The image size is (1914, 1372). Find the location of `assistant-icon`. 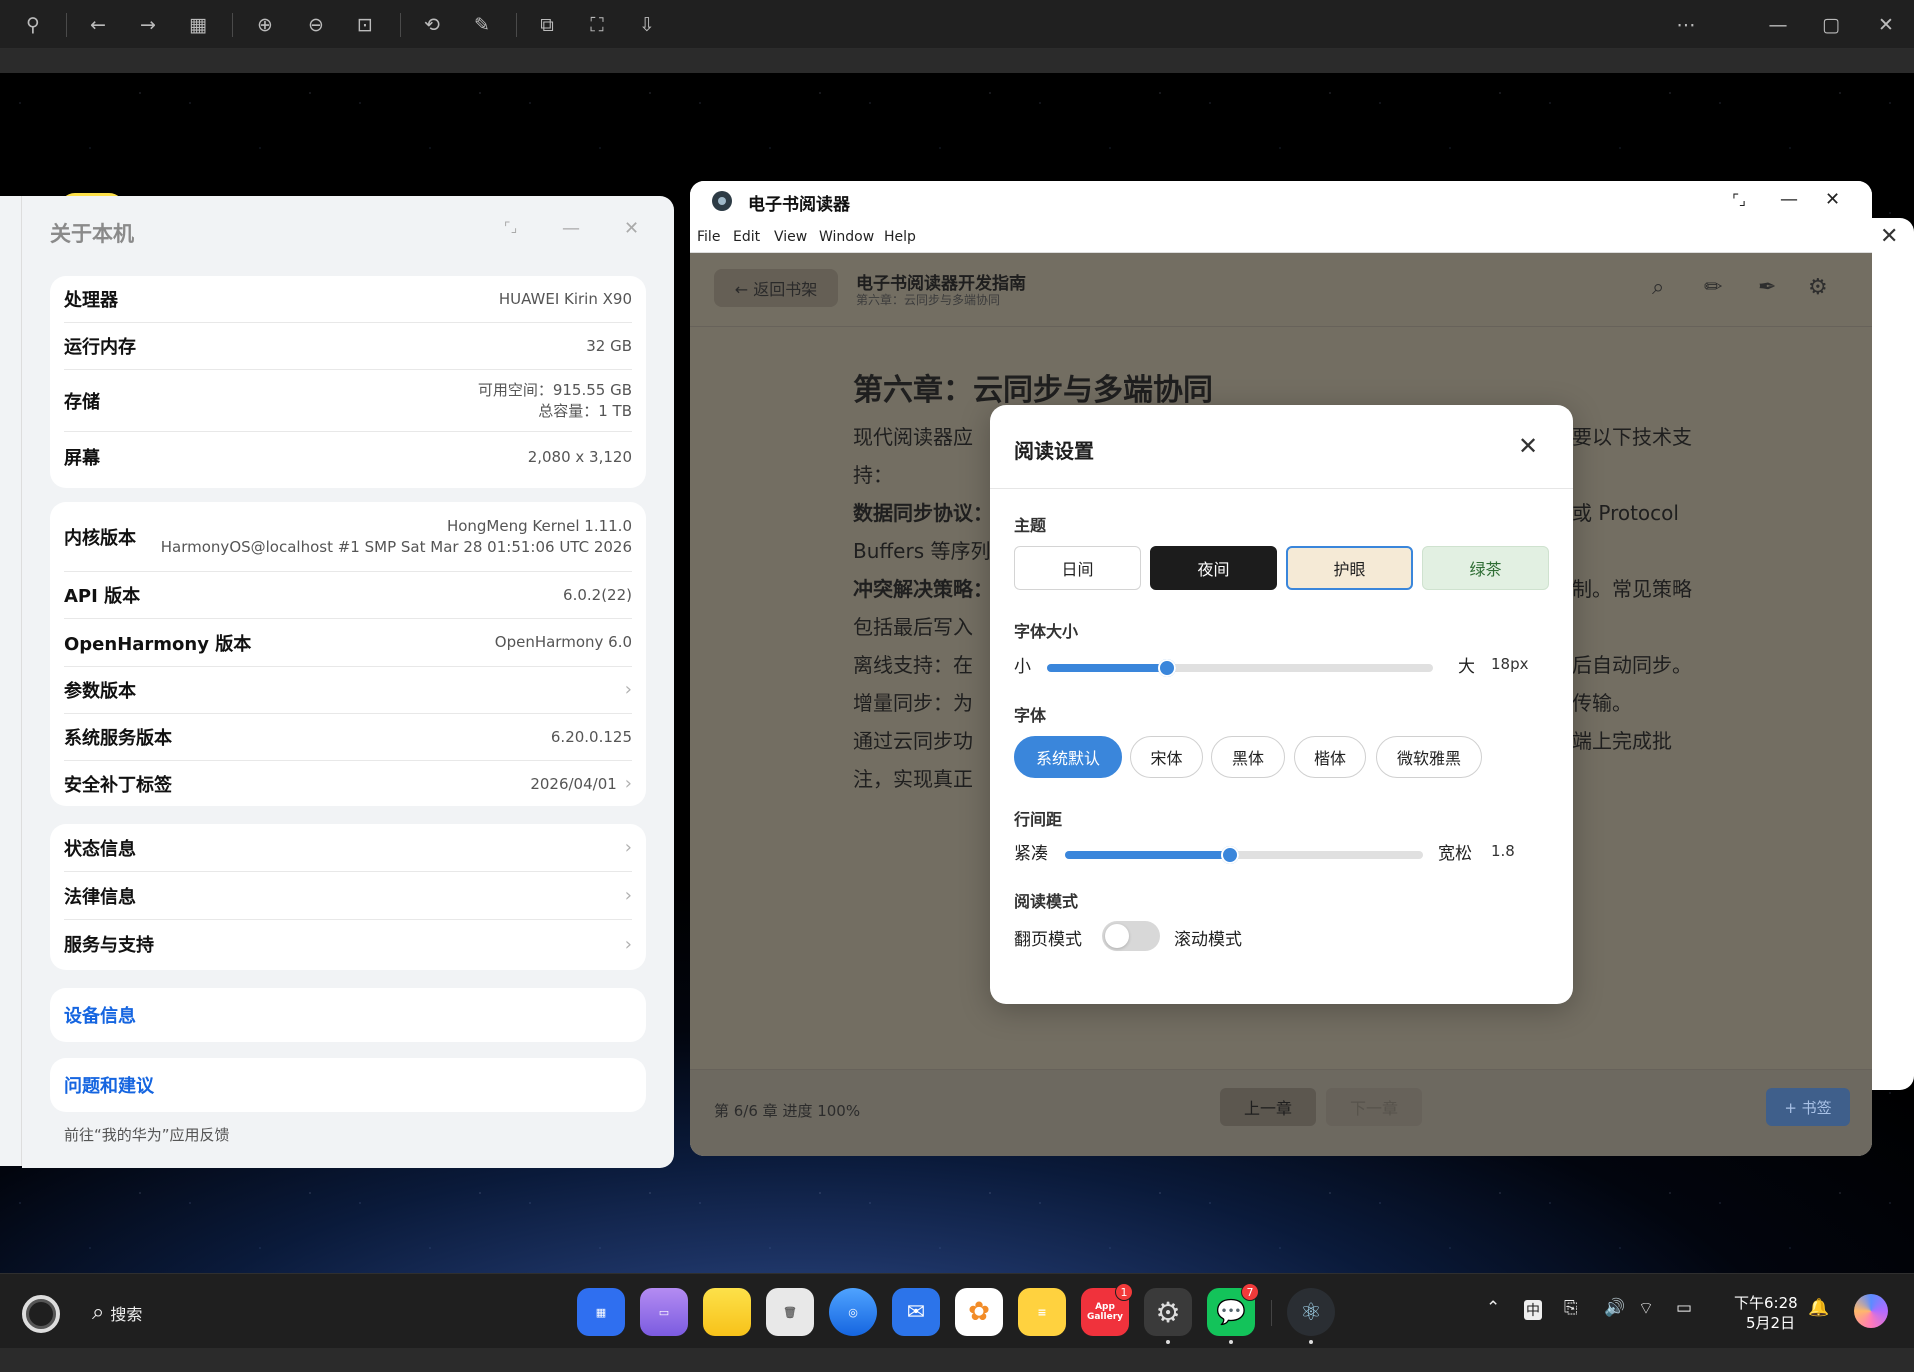

assistant-icon is located at coordinates (1871, 1311).